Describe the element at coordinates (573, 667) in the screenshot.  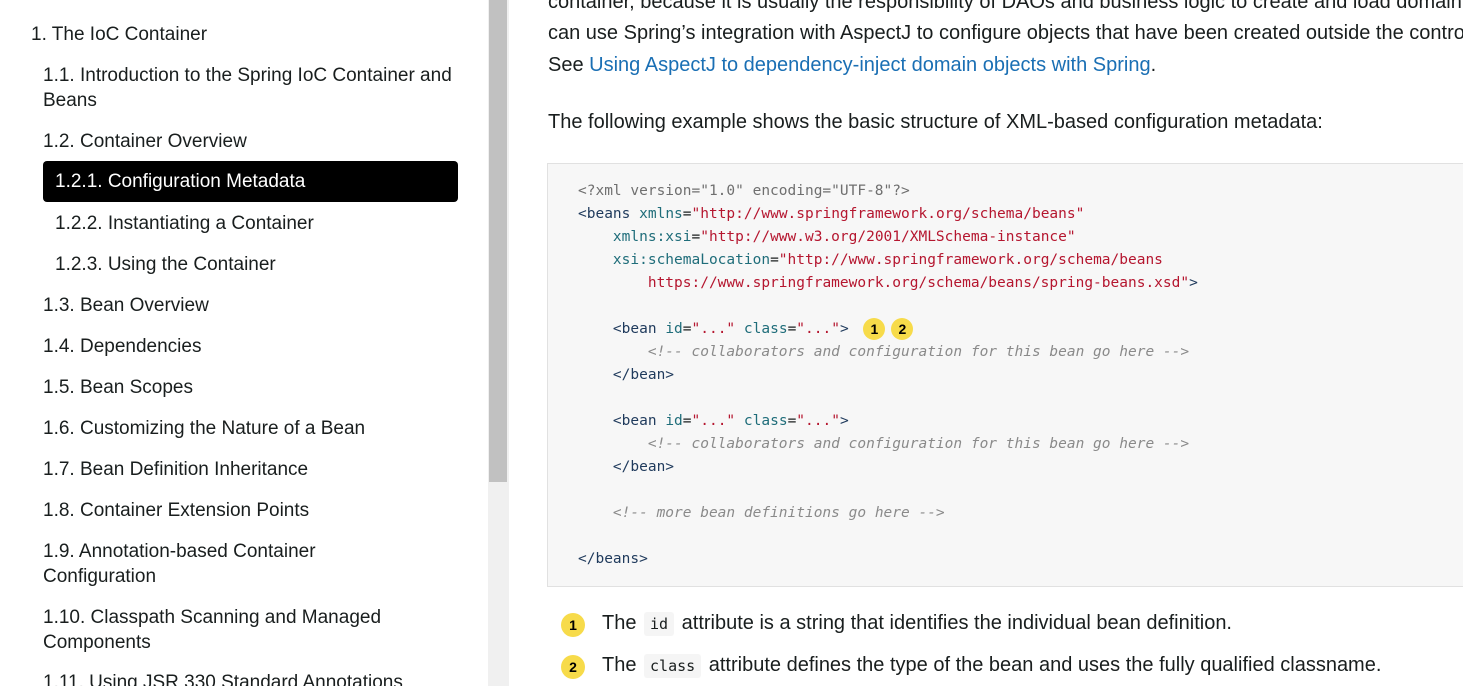
I see `colist-number-2: 2` at that location.